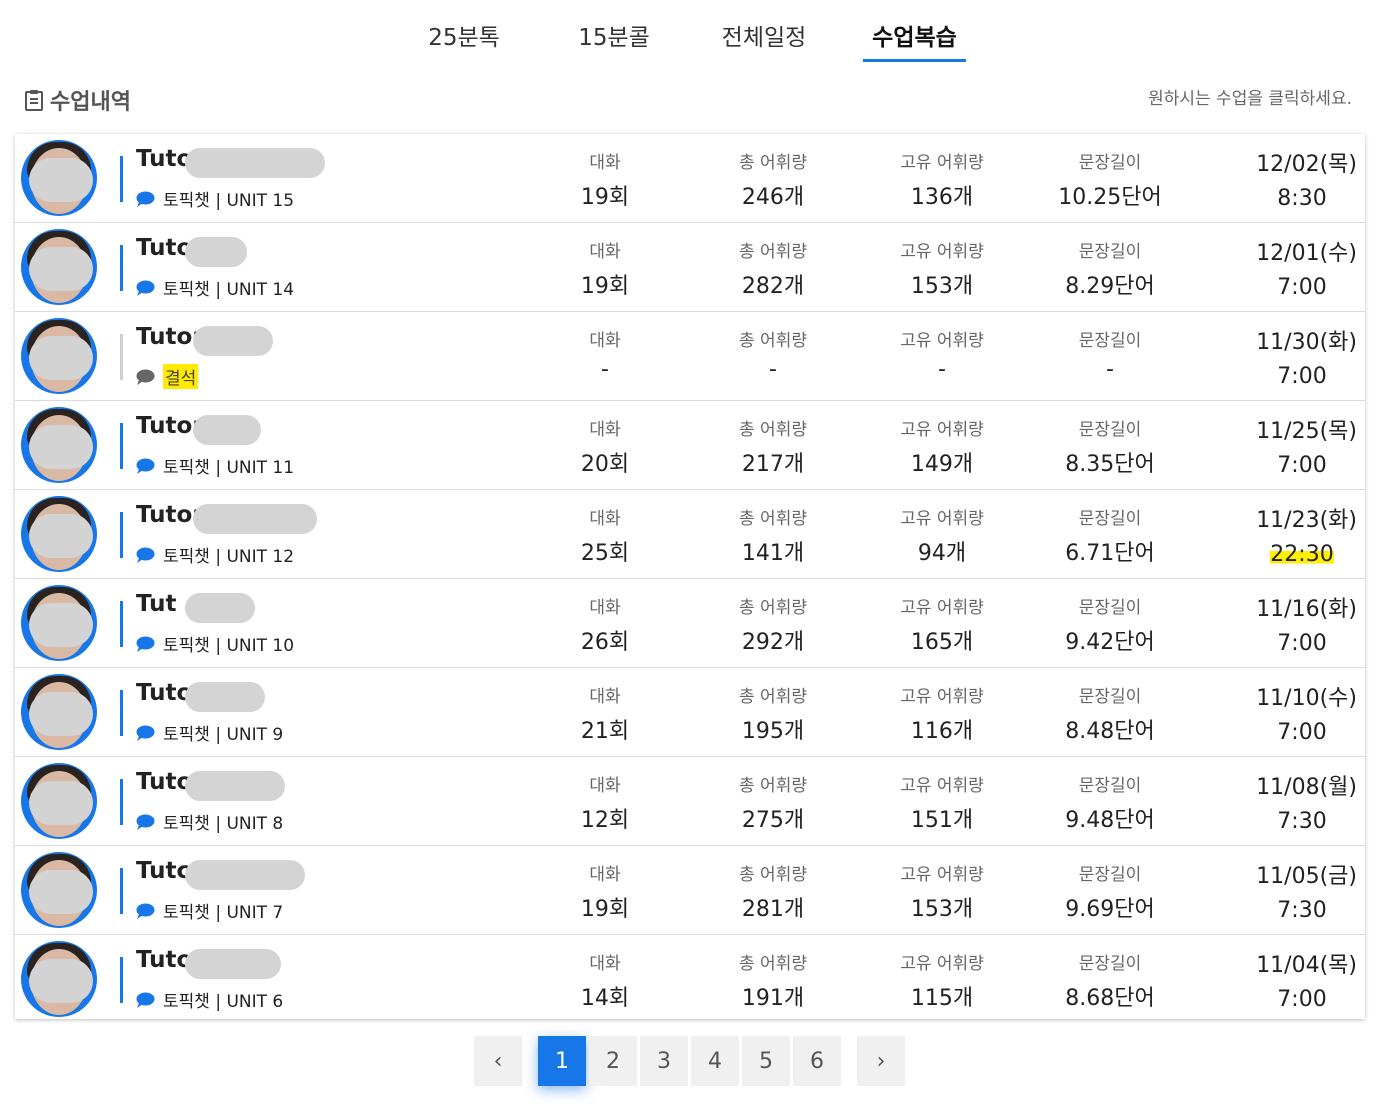 The image size is (1378, 1105). What do you see at coordinates (605, 980) in the screenshot?
I see `stat-talk-count: 대화 14회` at bounding box center [605, 980].